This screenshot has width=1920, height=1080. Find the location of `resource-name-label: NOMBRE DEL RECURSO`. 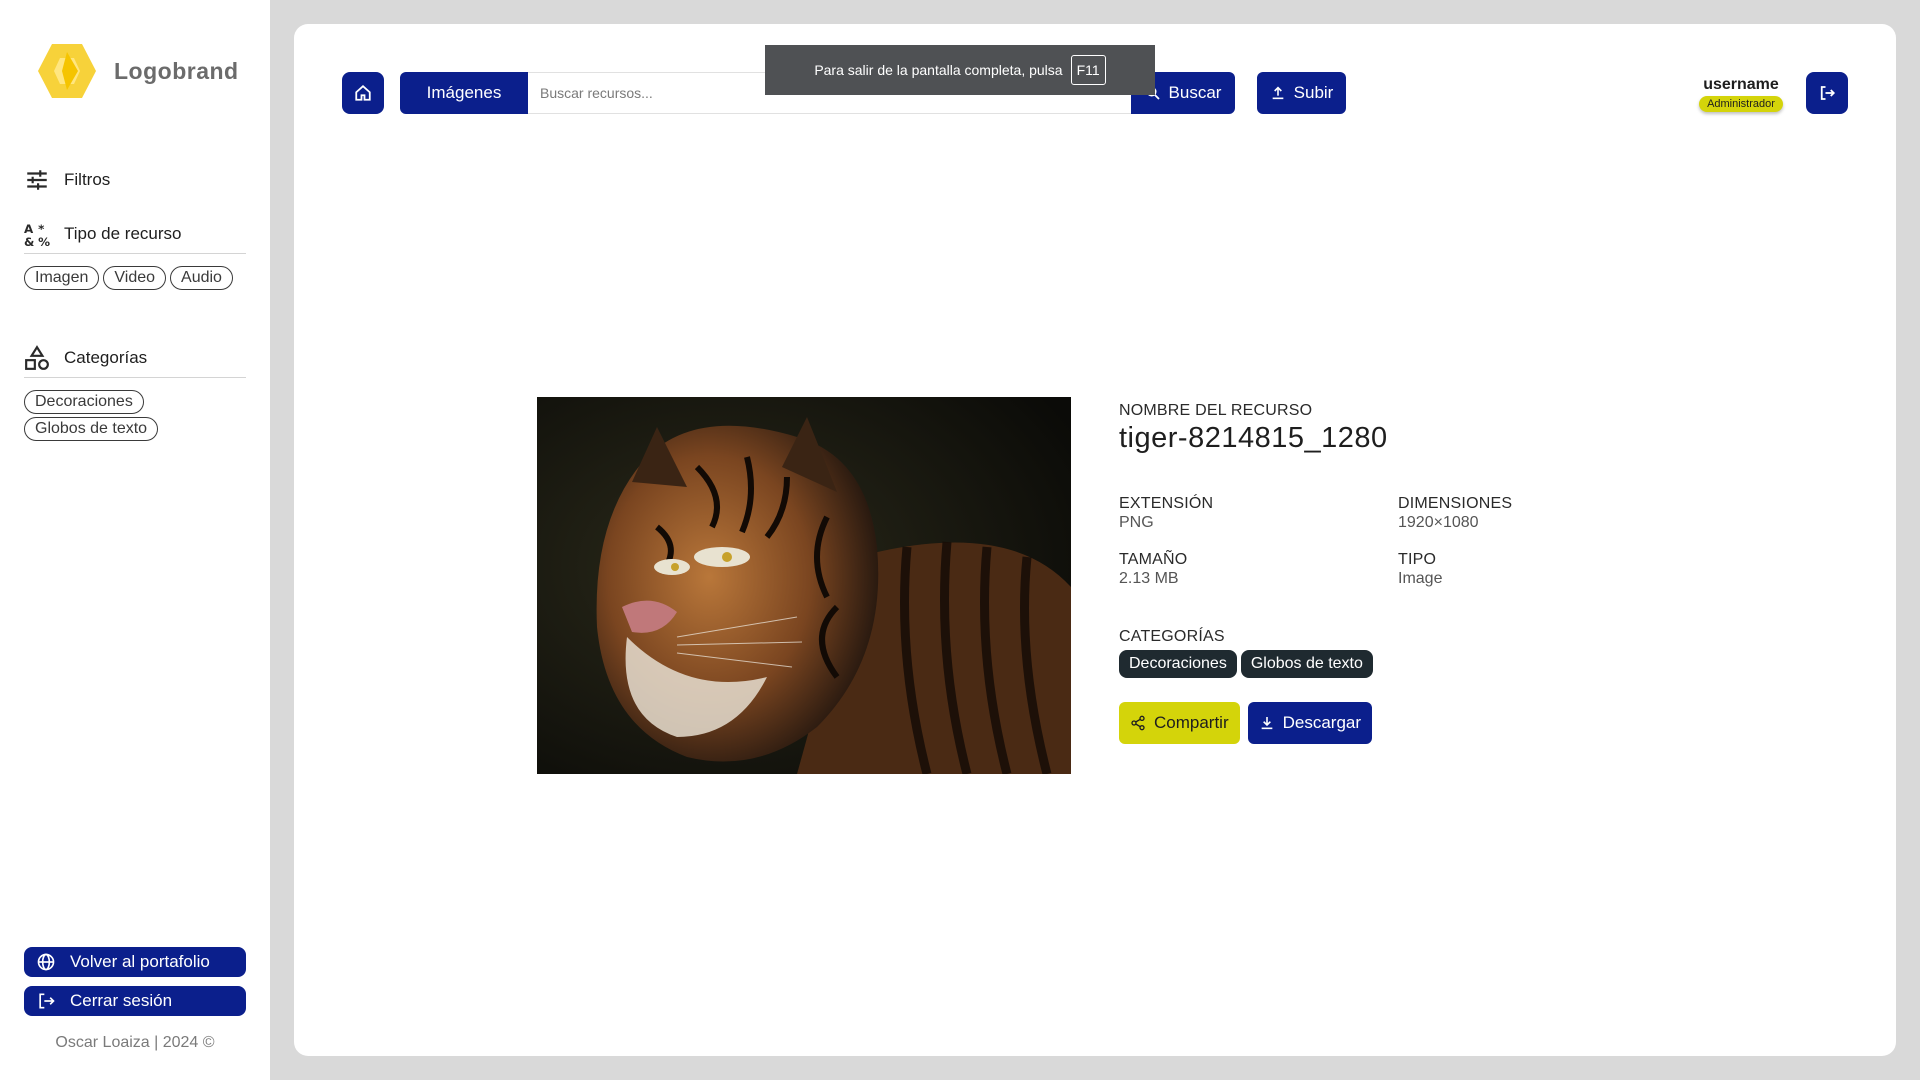

resource-name-label: NOMBRE DEL RECURSO is located at coordinates (1216, 410).